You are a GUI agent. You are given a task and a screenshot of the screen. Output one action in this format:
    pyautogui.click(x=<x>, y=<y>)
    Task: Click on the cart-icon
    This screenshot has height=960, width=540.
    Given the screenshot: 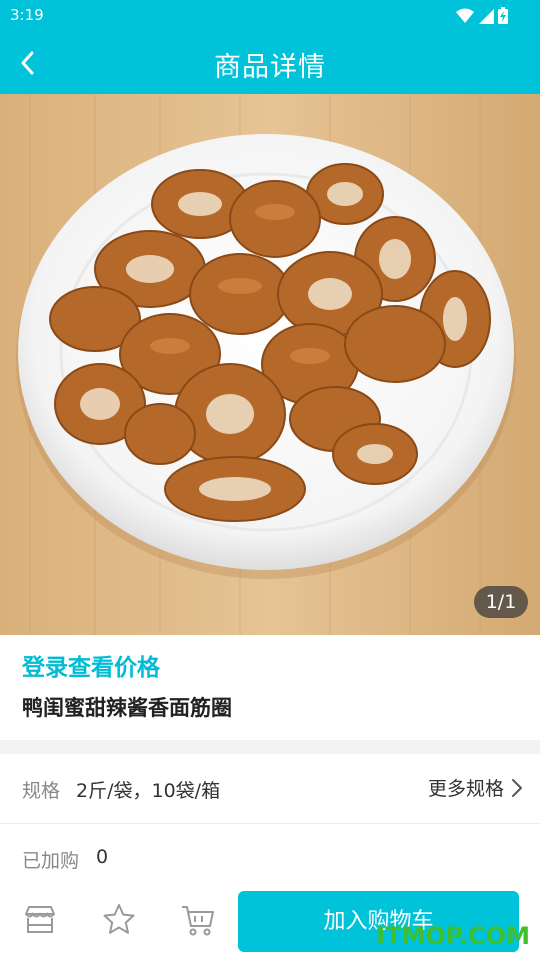 What is the action you would take?
    pyautogui.click(x=198, y=920)
    